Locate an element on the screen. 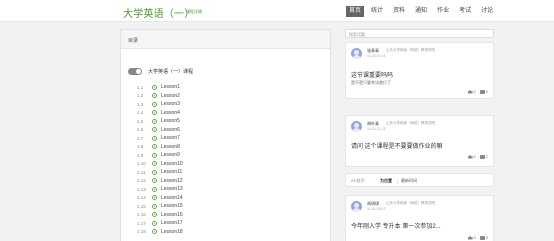 This screenshot has height=241, width=554. top-bar: 大学英语（一） 课程详情 首页 统计 资料 通知 作业 考试 讨论 is located at coordinates (277, 11).